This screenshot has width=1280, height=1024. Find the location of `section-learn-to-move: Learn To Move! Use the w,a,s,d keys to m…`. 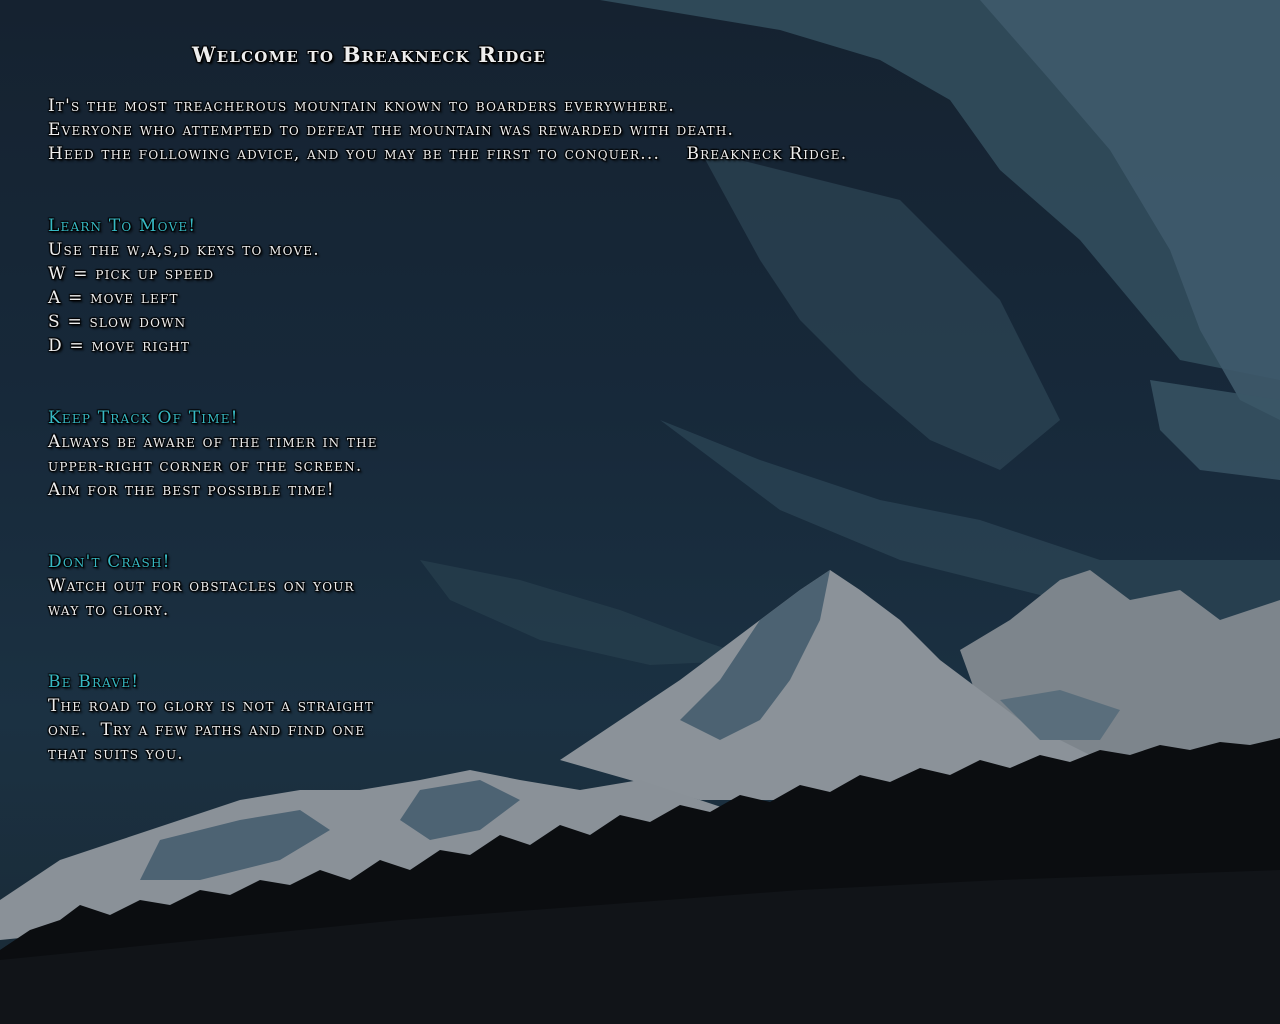

section-learn-to-move: Learn To Move! Use the w,a,s,d keys to m… is located at coordinates (184, 286).